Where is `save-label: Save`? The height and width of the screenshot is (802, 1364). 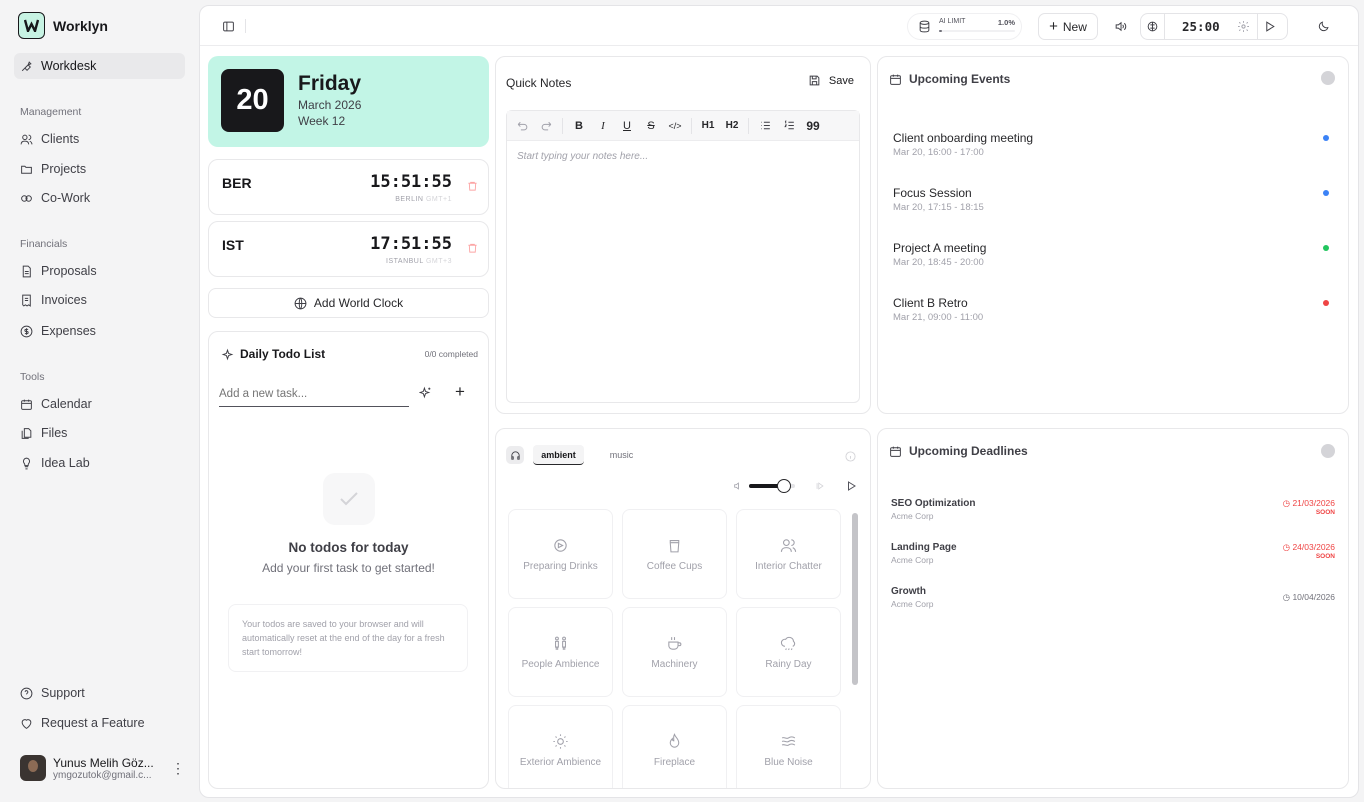 save-label: Save is located at coordinates (841, 80).